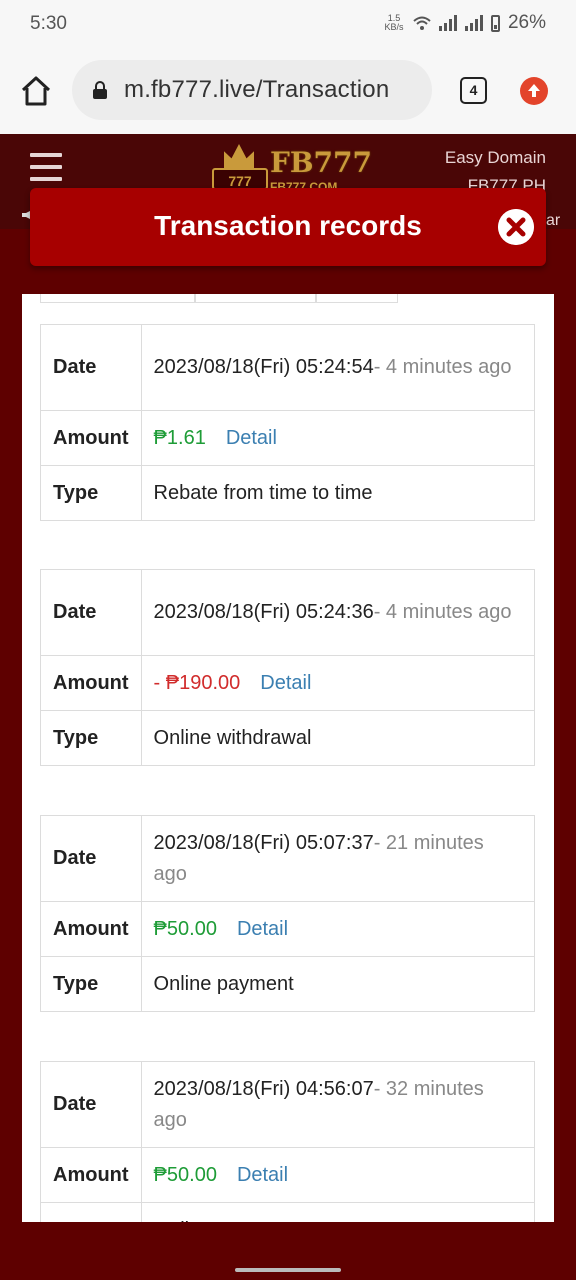 The width and height of the screenshot is (576, 1280). I want to click on record-type-row: Type Online withdrawal, so click(288, 738).